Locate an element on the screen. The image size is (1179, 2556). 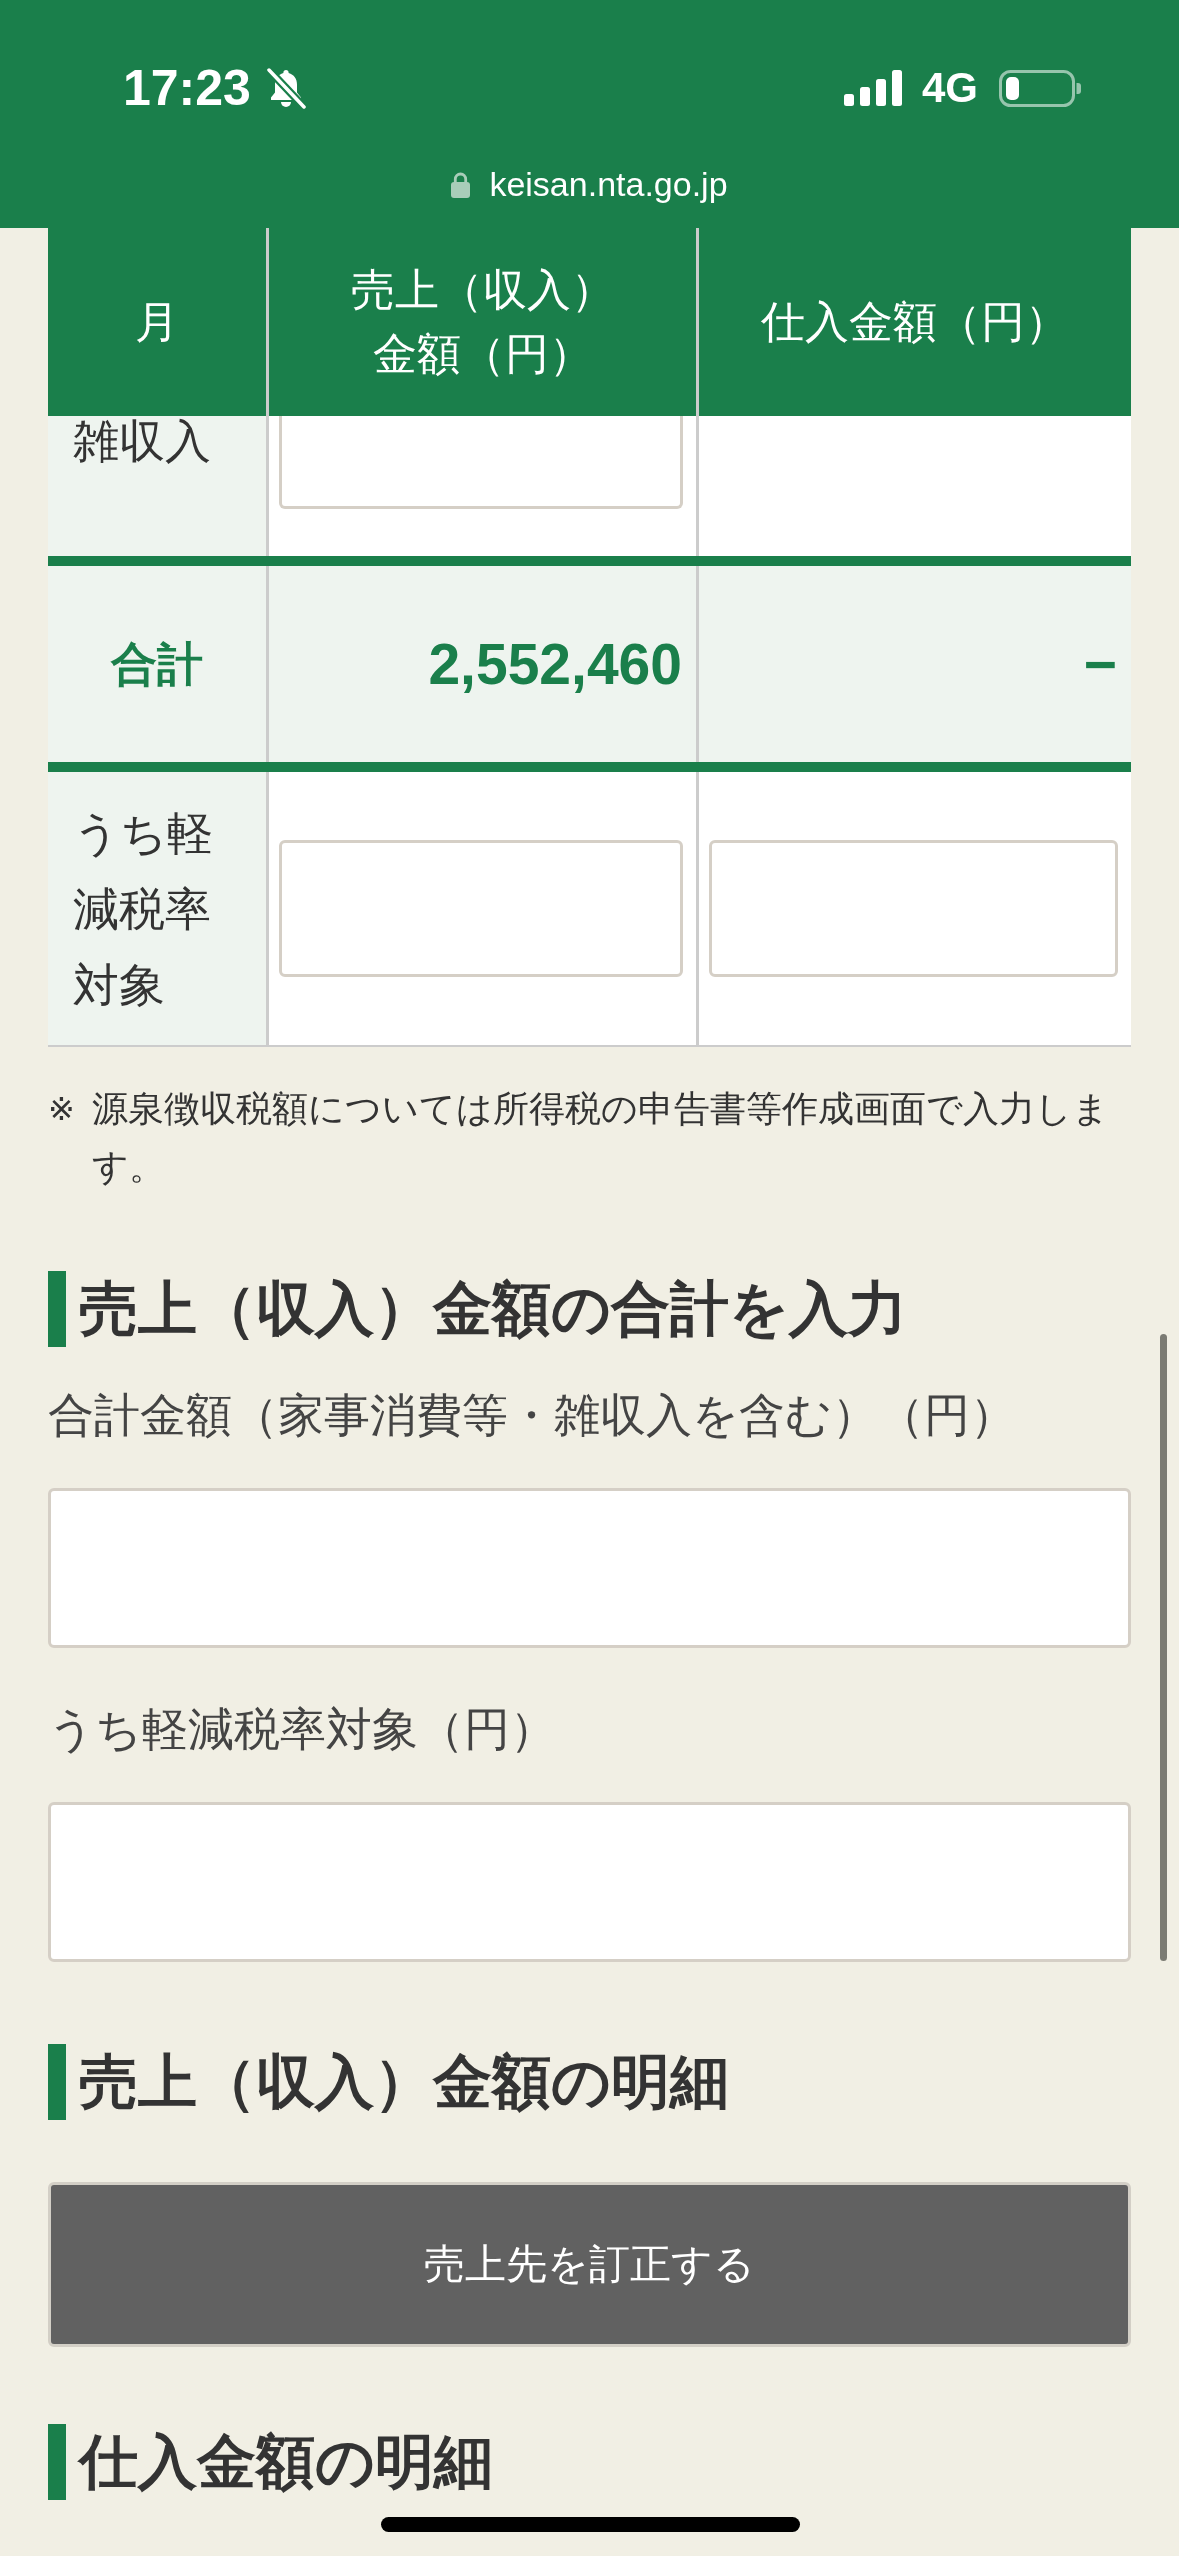
signal-icon is located at coordinates (872, 88).